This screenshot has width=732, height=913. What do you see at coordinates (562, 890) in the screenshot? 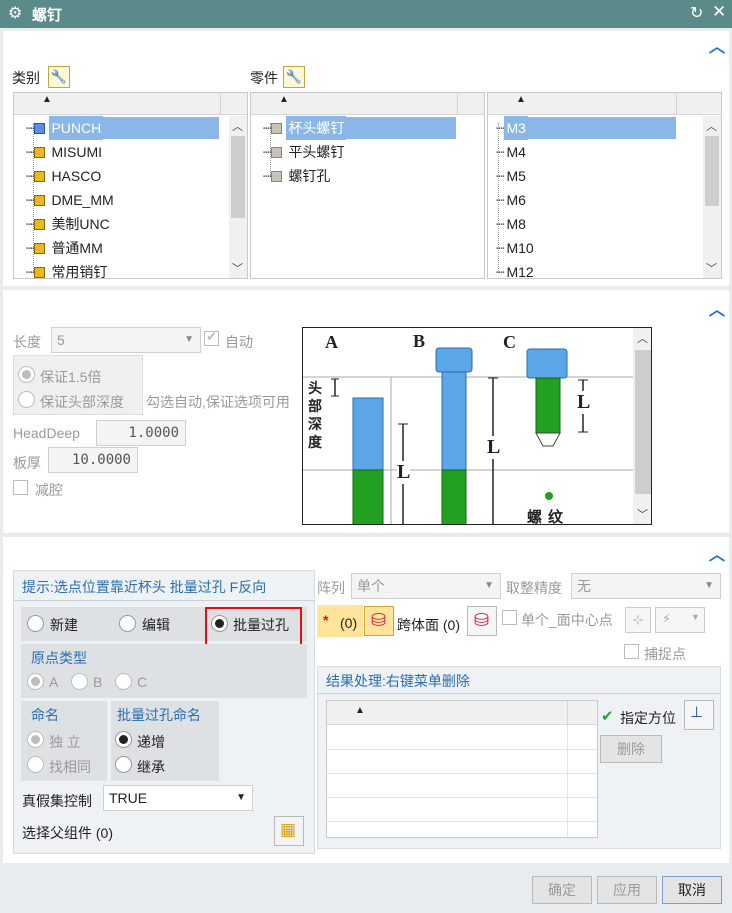
I see `ok-button: 确定` at bounding box center [562, 890].